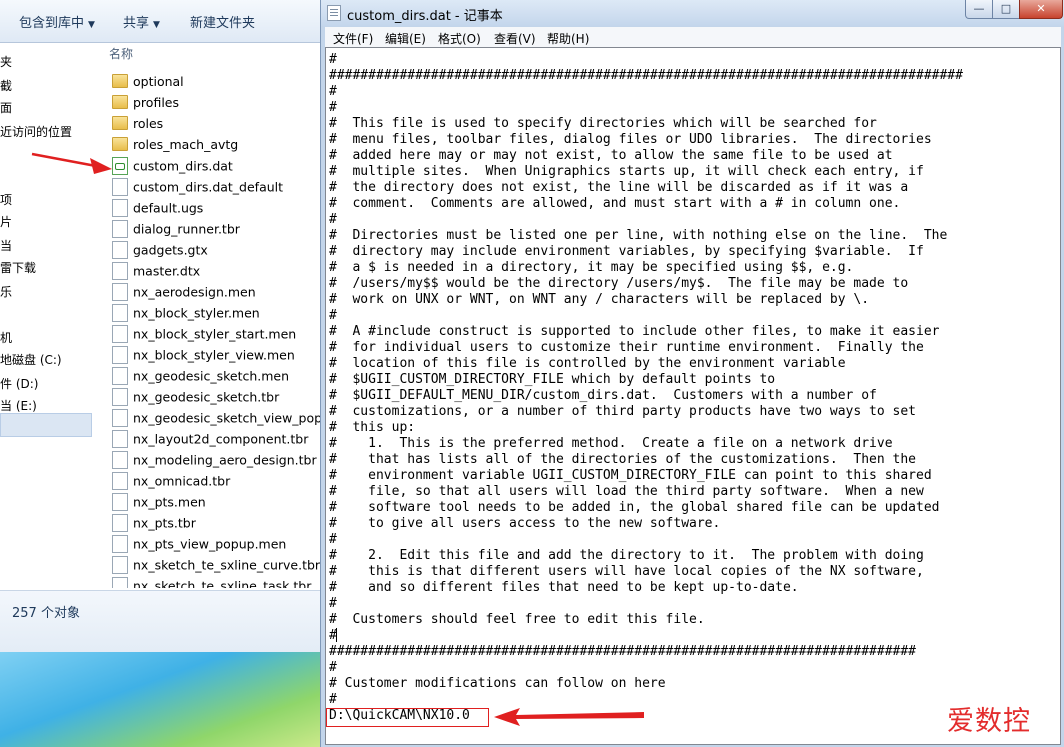 The height and width of the screenshot is (747, 1064). Describe the element at coordinates (216, 272) in the screenshot. I see `file-row: master.dtx` at that location.